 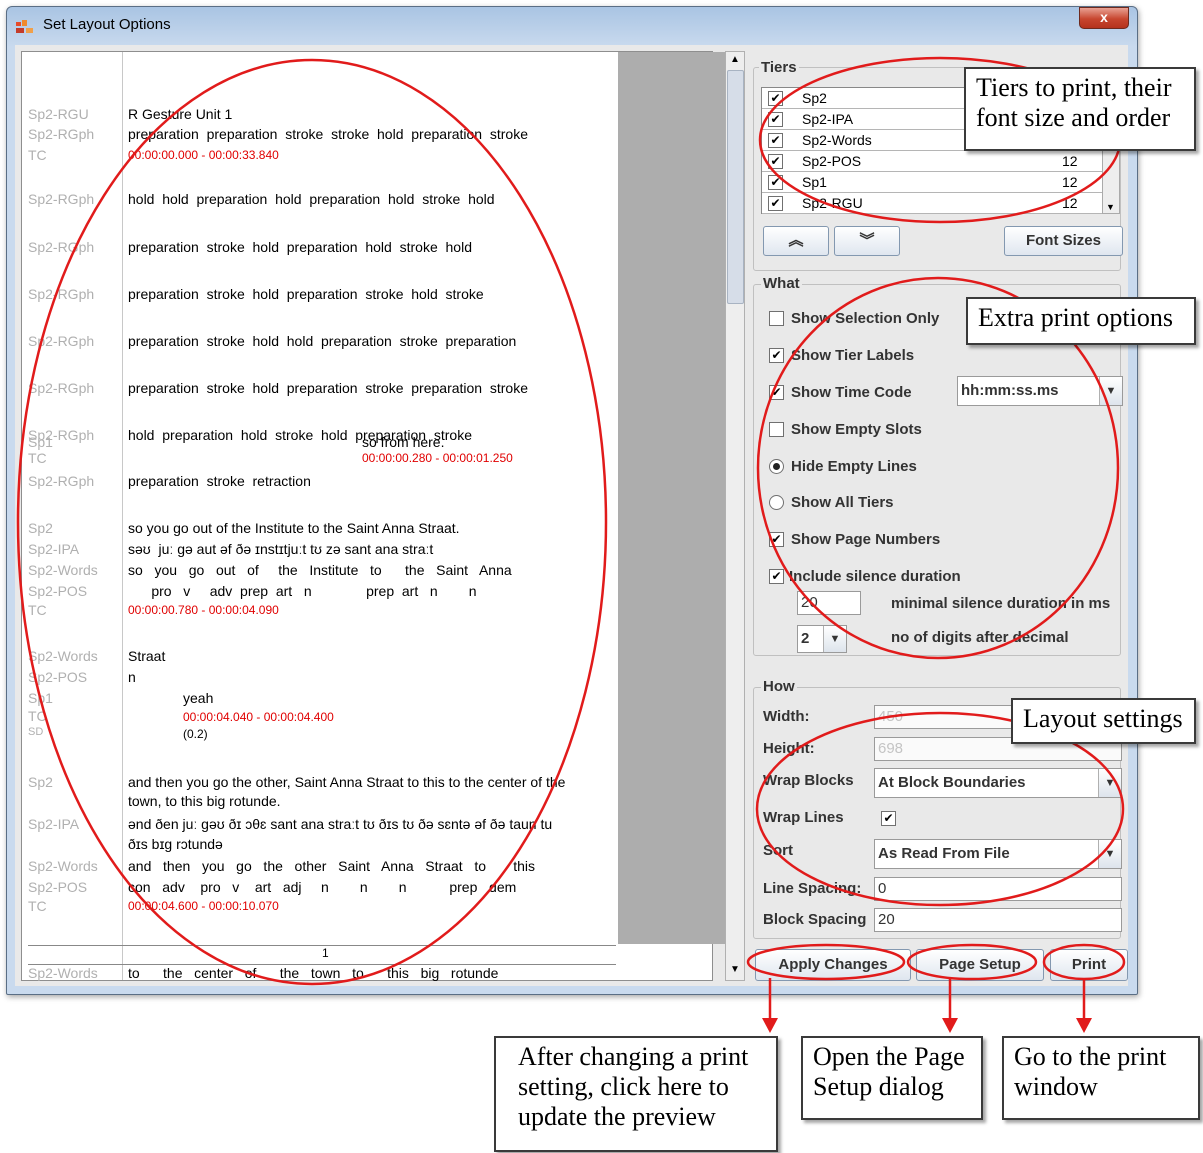 I want to click on page-setup-annotation: Open the Page Setup dialog, so click(x=892, y=1078).